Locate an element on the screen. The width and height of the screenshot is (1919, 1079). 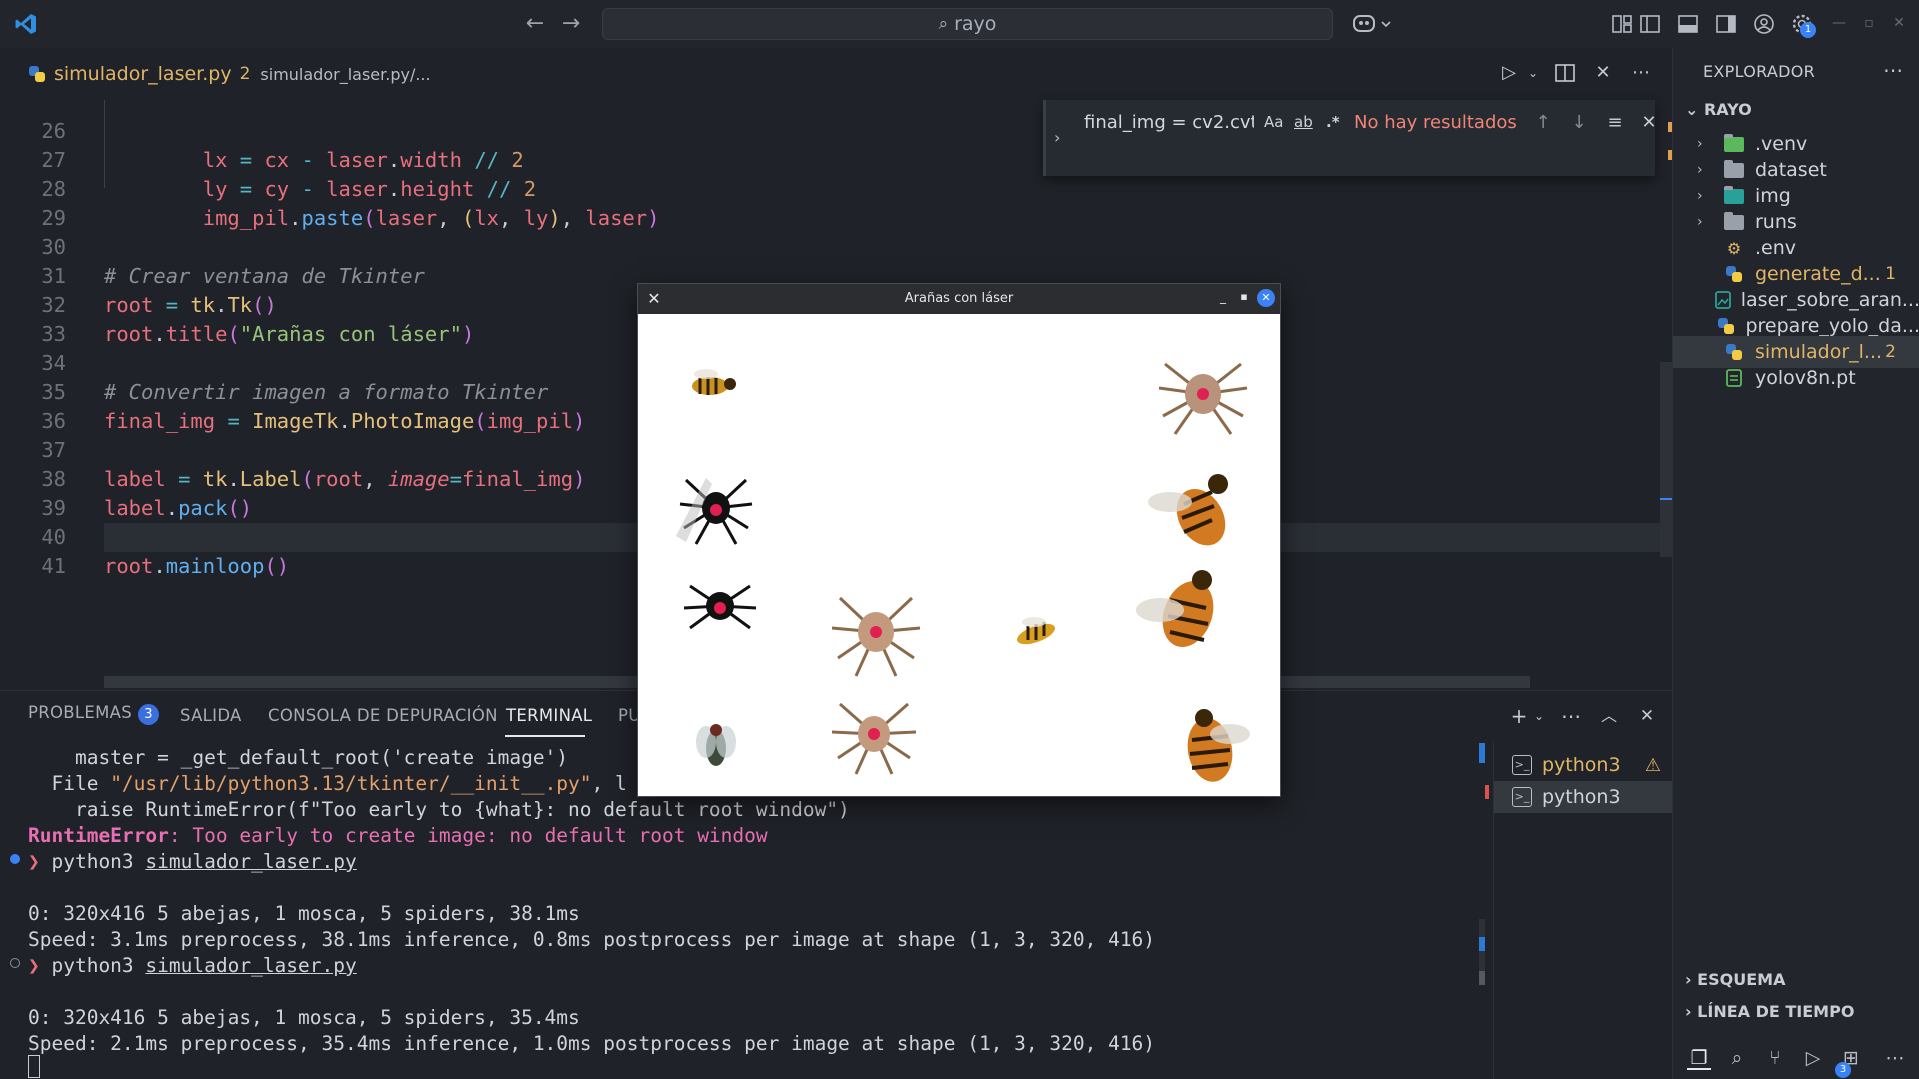
terminal-instance-2: >_ python3 is located at coordinates (1583, 797).